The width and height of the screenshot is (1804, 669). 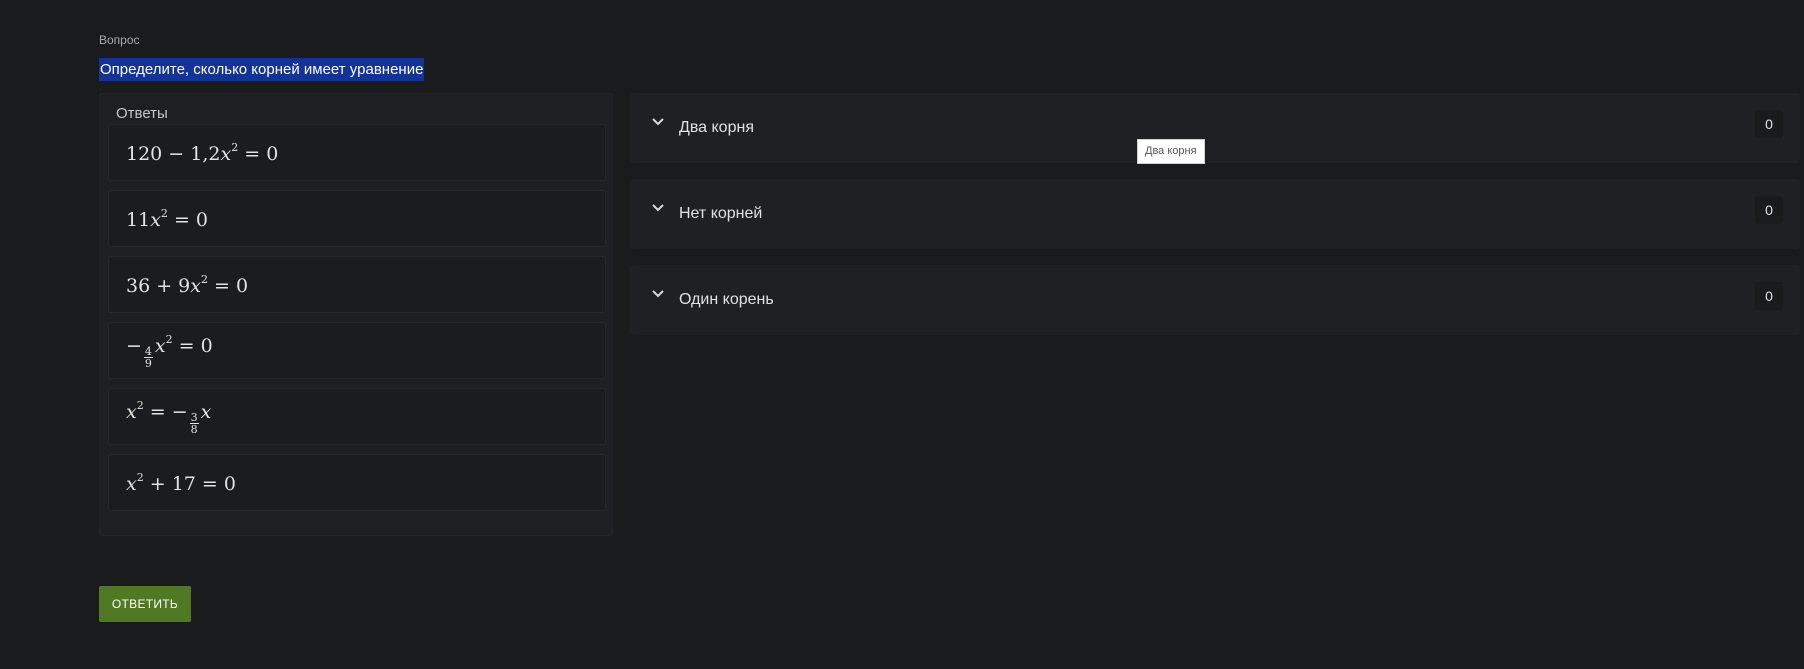 What do you see at coordinates (169, 351) in the screenshot?
I see `equation: −4 9 x2 = 0` at bounding box center [169, 351].